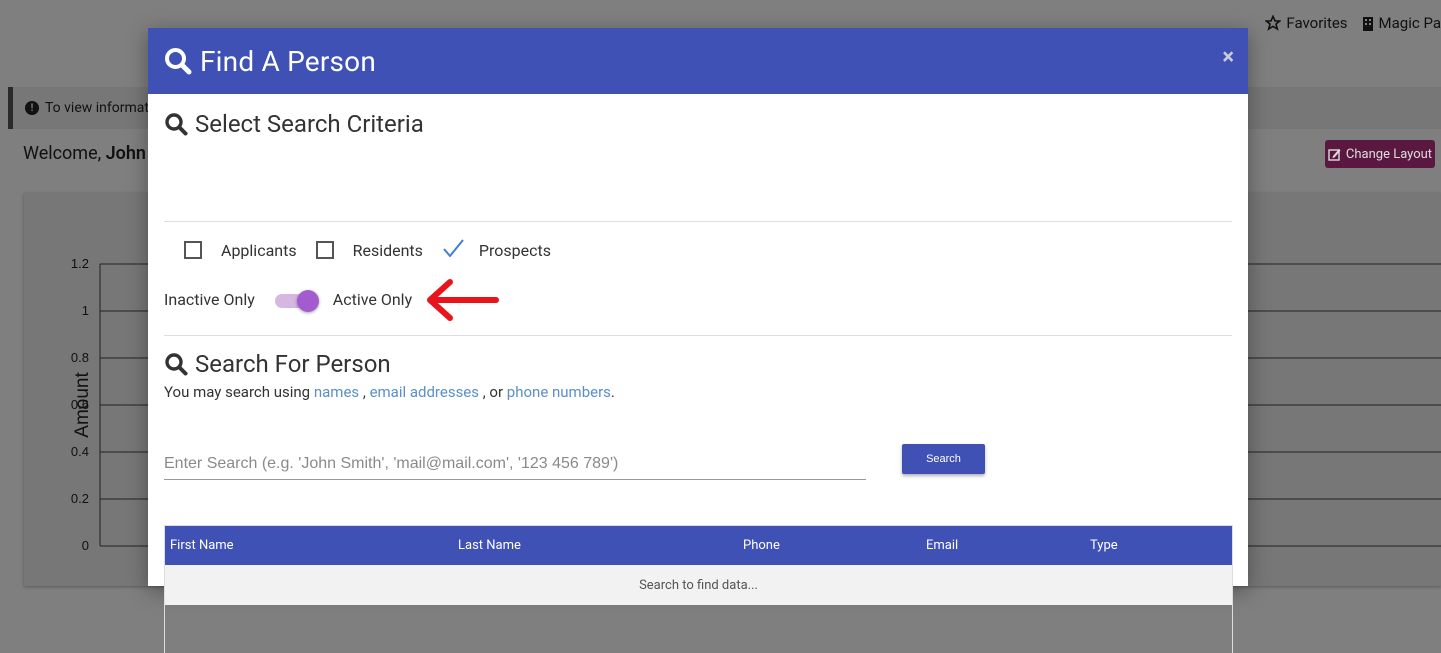 The image size is (1441, 653). What do you see at coordinates (125, 153) in the screenshot?
I see `user-name: John` at bounding box center [125, 153].